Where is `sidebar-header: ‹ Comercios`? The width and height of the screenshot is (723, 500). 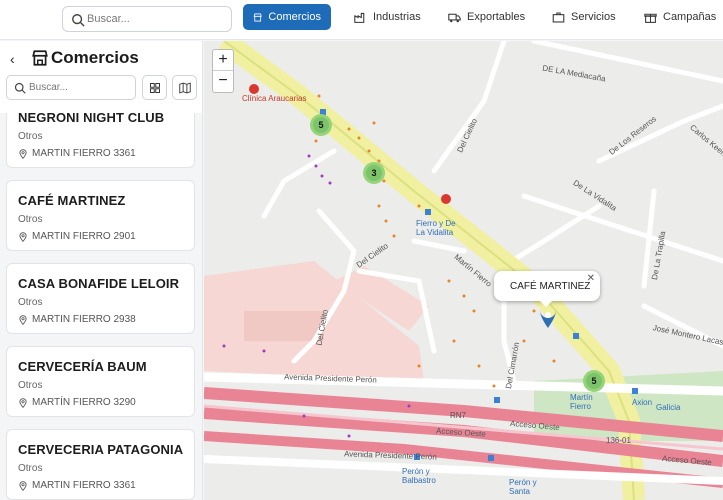
sidebar-header: ‹ Comercios is located at coordinates (101, 77).